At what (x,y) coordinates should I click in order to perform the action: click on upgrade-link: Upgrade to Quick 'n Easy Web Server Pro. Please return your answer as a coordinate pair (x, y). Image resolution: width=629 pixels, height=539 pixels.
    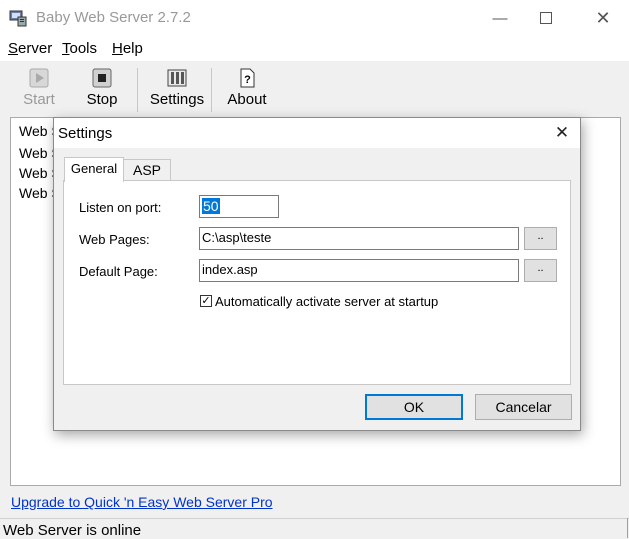
    Looking at the image, I should click on (142, 502).